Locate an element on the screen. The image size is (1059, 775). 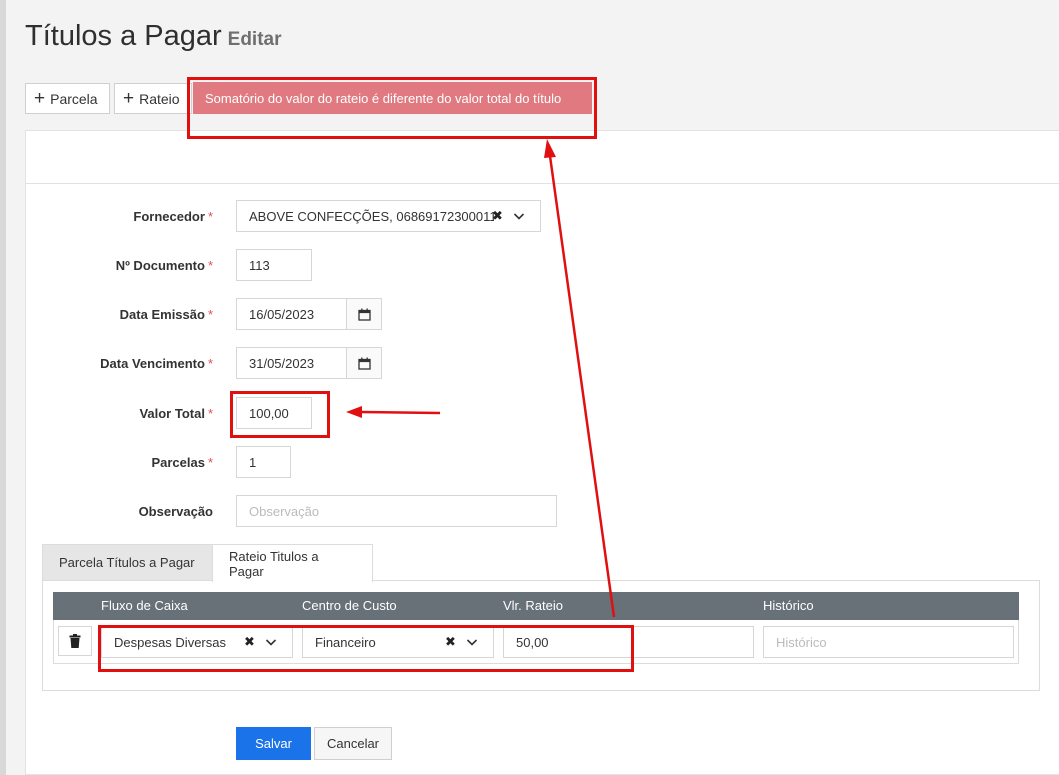
tab-parcela-titulos: Parcela Títulos a Pagar is located at coordinates (127, 562).